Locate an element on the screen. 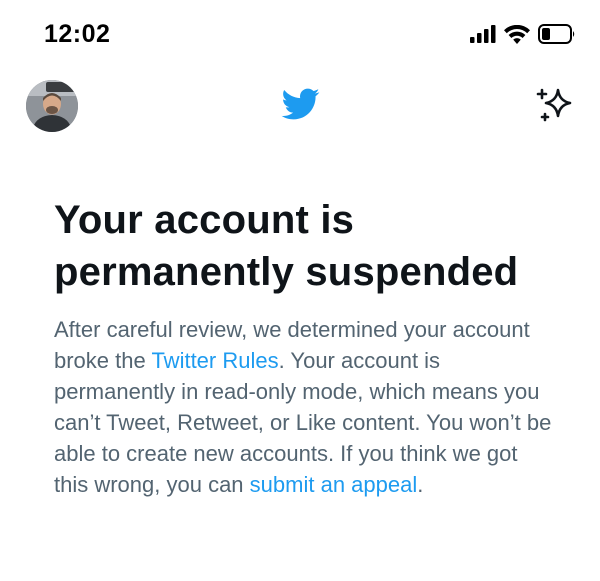 This screenshot has height=581, width=600. cellular-signal-icon is located at coordinates (483, 34).